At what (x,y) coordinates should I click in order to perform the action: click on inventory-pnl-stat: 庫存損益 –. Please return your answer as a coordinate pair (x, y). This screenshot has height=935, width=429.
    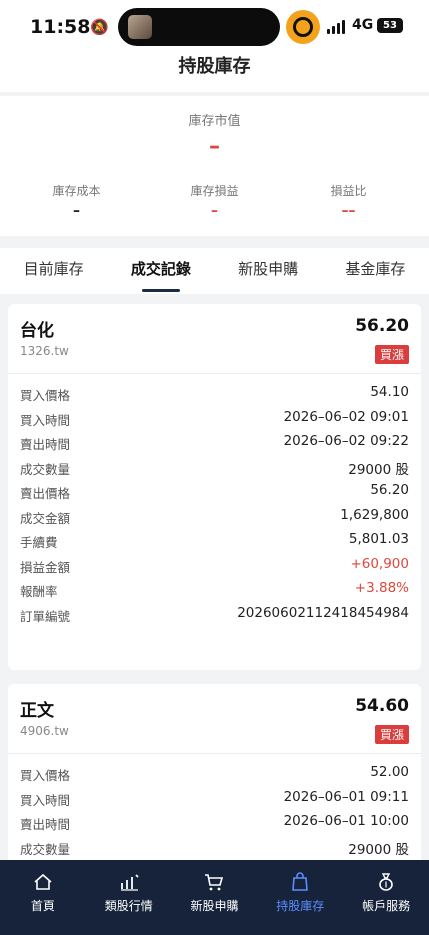
    Looking at the image, I should click on (214, 200).